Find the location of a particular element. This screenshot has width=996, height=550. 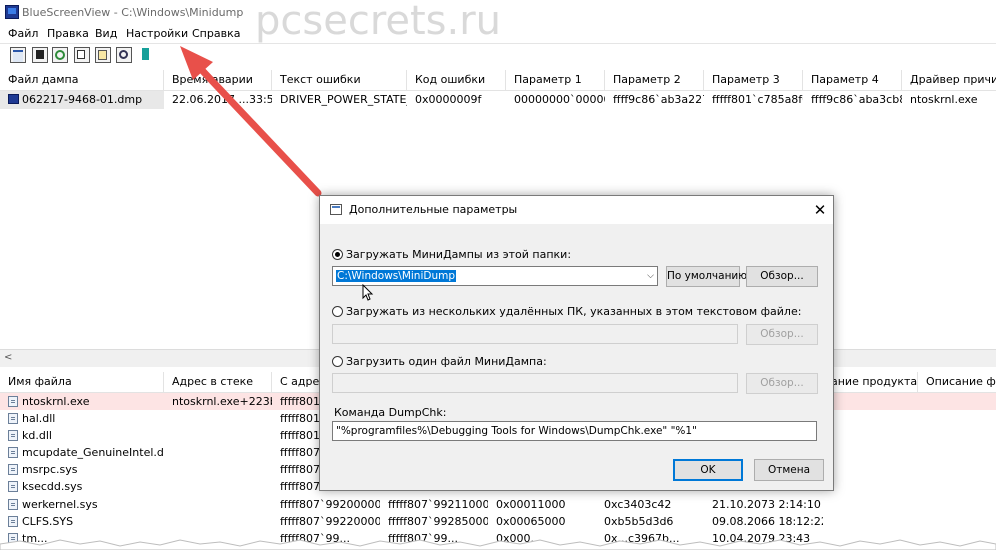

dump-file-icon is located at coordinates (13, 99).